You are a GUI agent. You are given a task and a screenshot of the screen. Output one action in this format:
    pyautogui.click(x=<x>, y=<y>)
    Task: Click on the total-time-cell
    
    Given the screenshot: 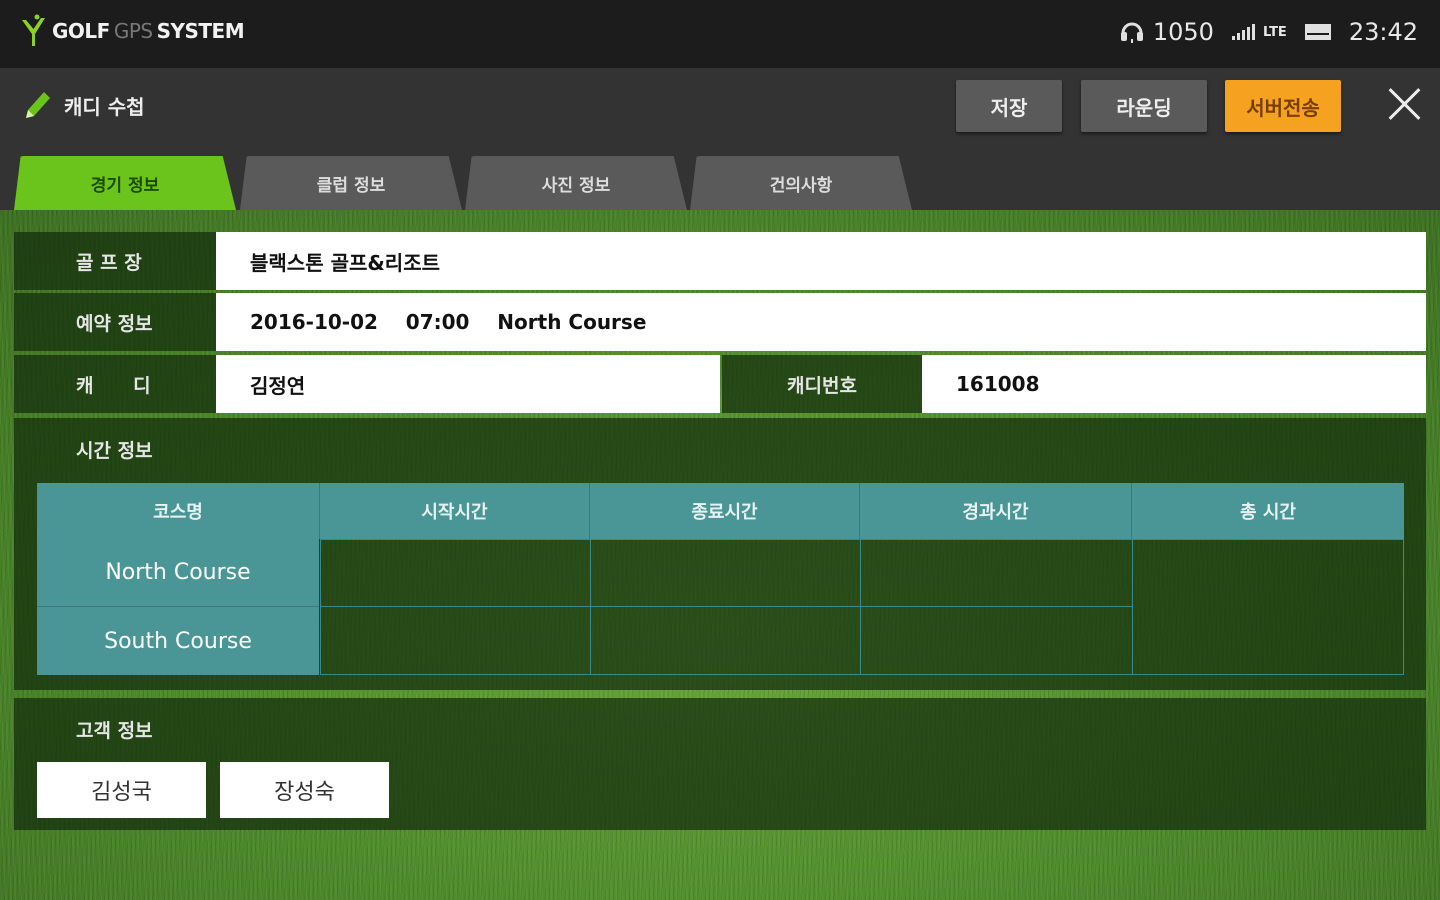 What is the action you would take?
    pyautogui.click(x=1268, y=607)
    